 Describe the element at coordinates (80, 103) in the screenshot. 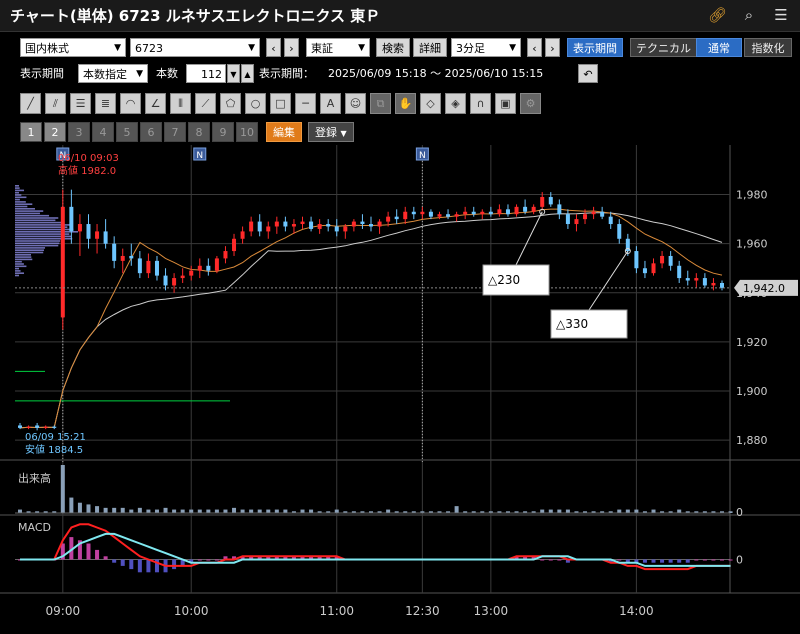

I see `horizontal-lines-tool-icon: ☰` at that location.